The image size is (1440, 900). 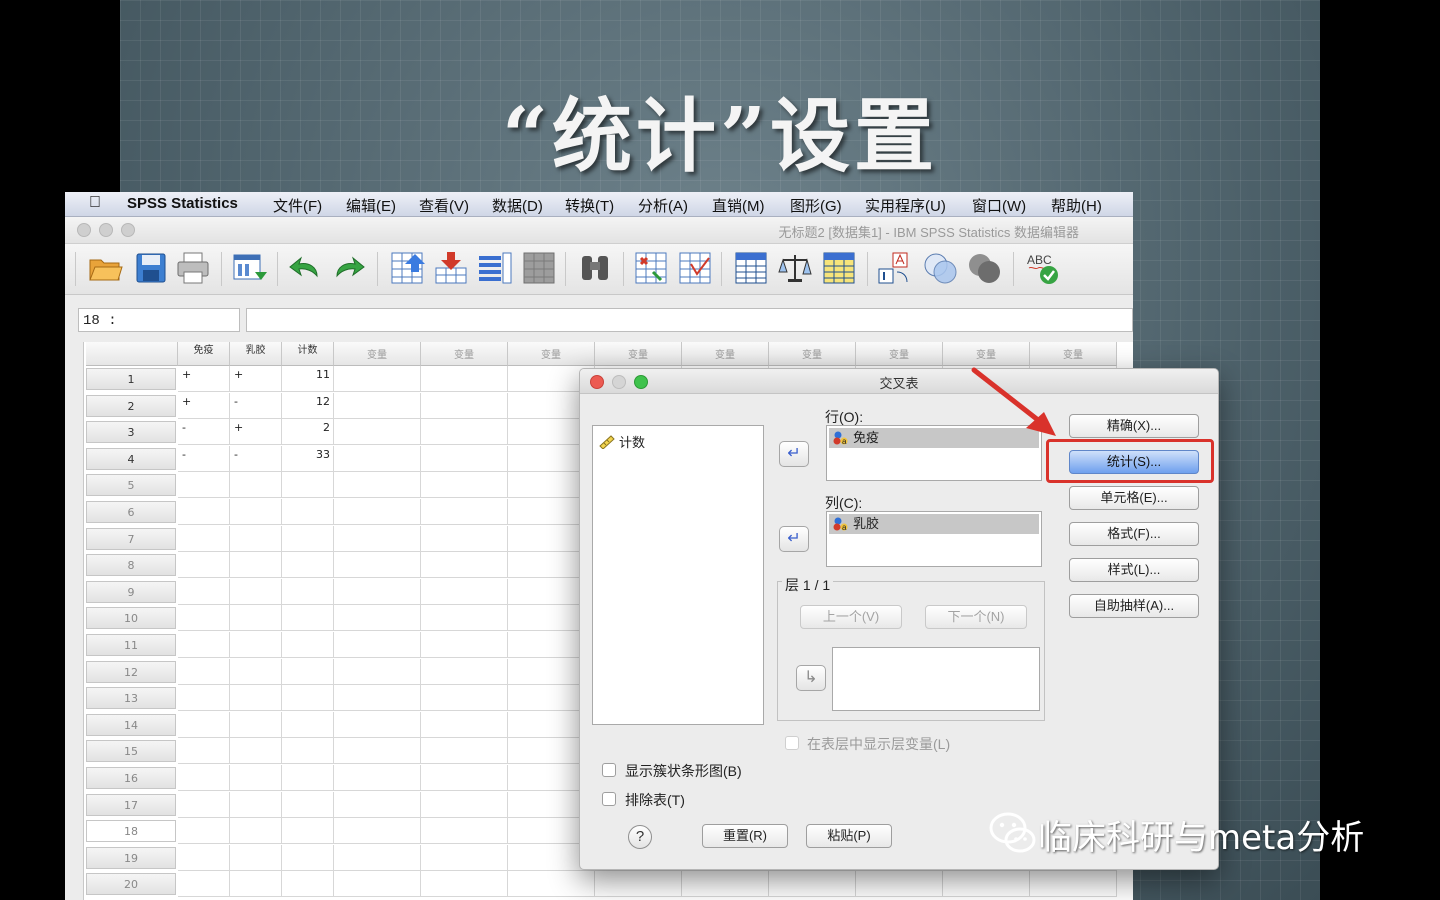 What do you see at coordinates (849, 836) in the screenshot?
I see `paste-button: 粘贴(P)` at bounding box center [849, 836].